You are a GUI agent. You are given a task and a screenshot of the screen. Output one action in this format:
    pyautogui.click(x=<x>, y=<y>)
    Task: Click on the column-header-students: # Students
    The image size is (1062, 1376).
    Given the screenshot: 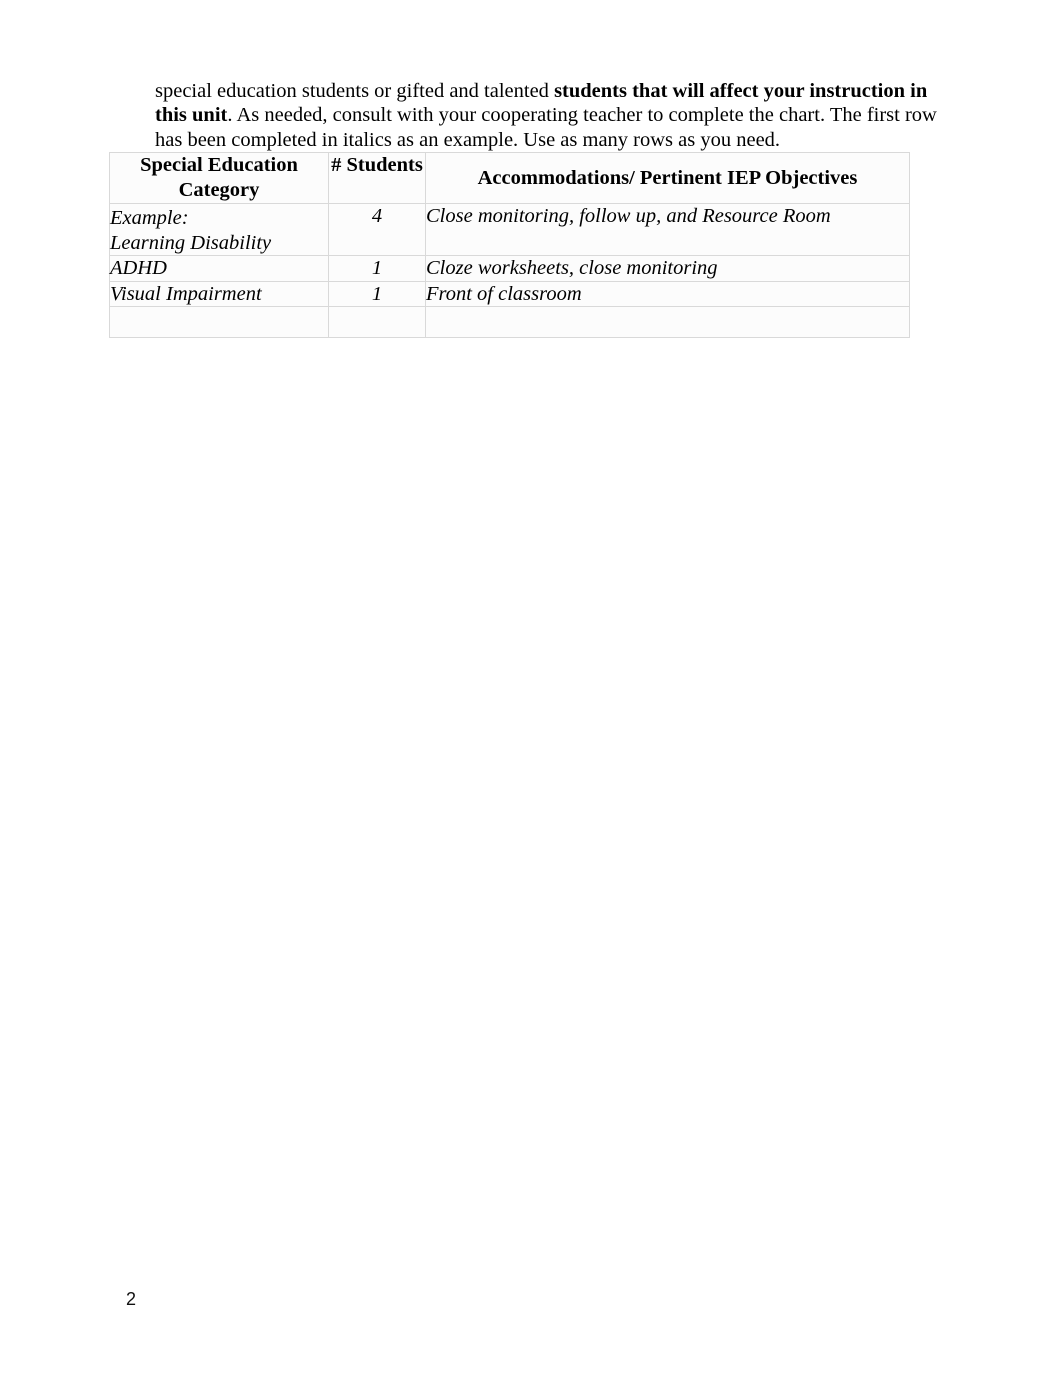 What is the action you would take?
    pyautogui.click(x=377, y=178)
    